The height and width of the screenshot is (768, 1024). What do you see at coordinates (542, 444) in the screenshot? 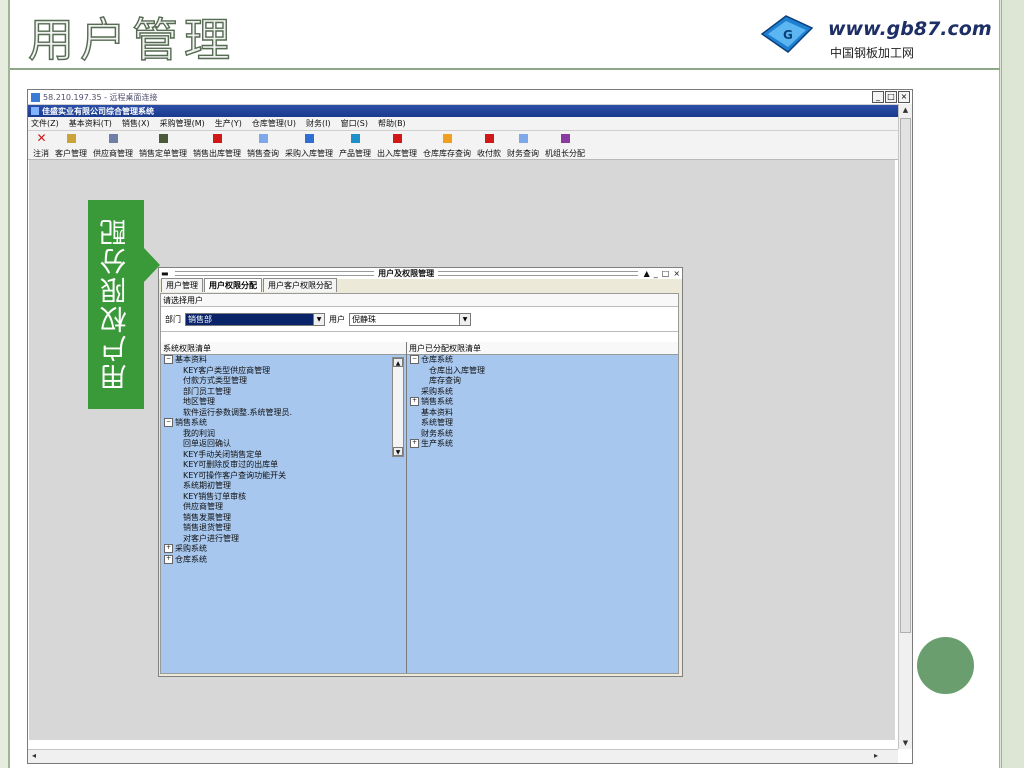
I see `tree-item: + 生产系统` at bounding box center [542, 444].